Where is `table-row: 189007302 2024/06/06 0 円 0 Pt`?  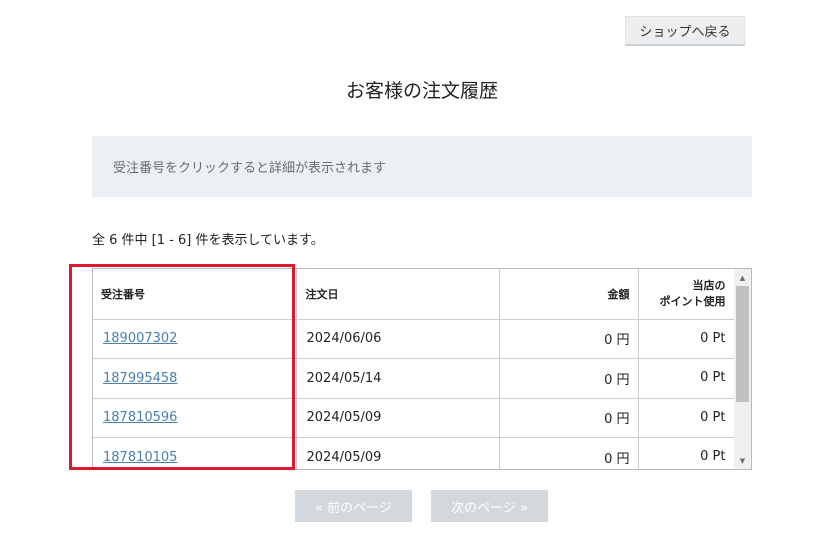 table-row: 189007302 2024/06/06 0 円 0 Pt is located at coordinates (414, 339).